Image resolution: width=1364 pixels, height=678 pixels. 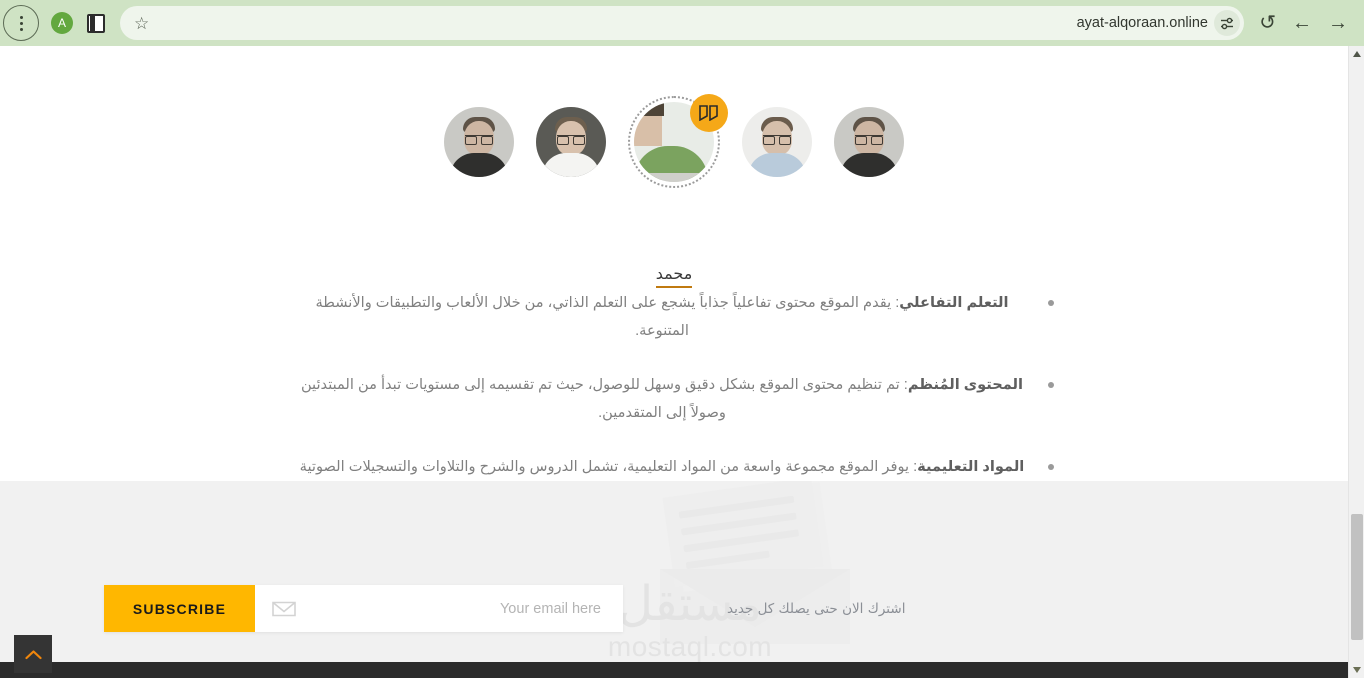 I want to click on scrollbar, so click(x=1356, y=362).